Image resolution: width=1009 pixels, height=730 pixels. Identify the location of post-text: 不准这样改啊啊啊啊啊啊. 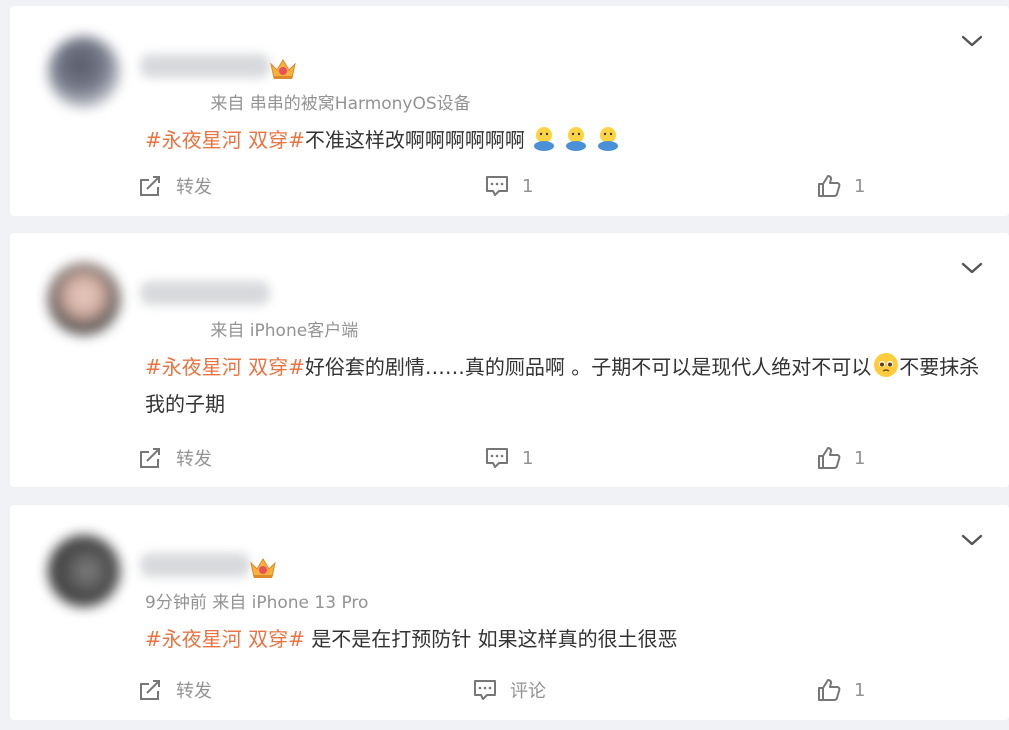
(414, 140).